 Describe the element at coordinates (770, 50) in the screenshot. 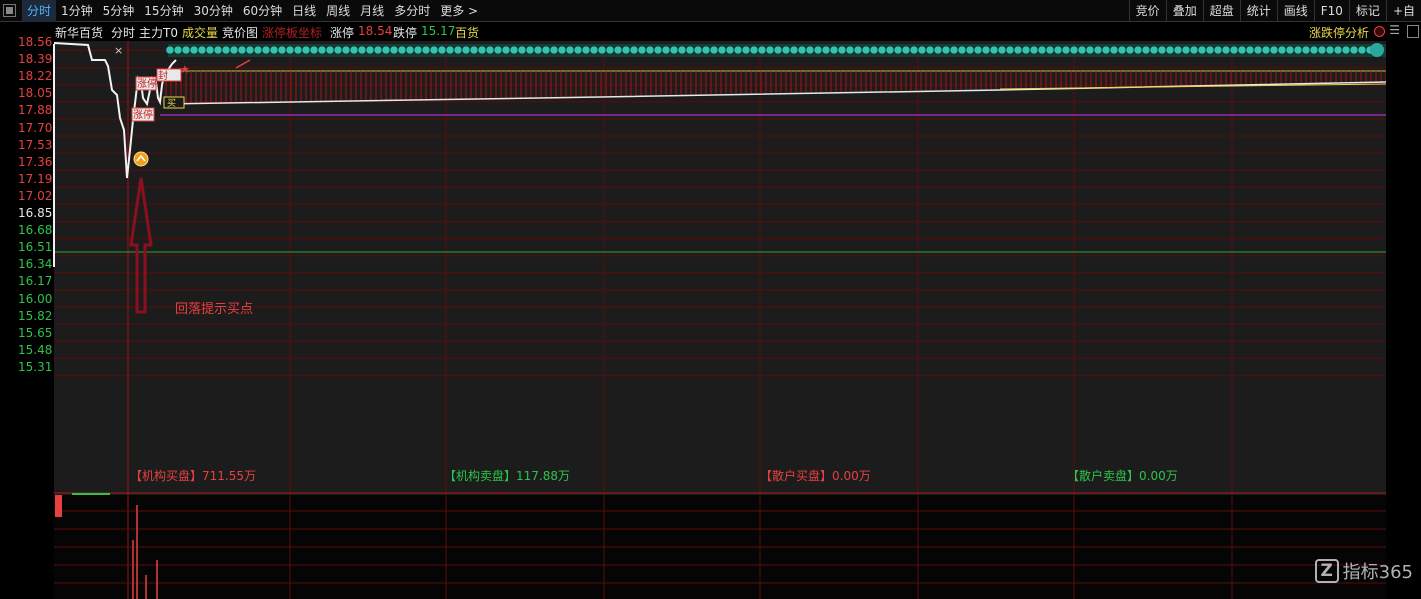

I see `signal-markers` at that location.